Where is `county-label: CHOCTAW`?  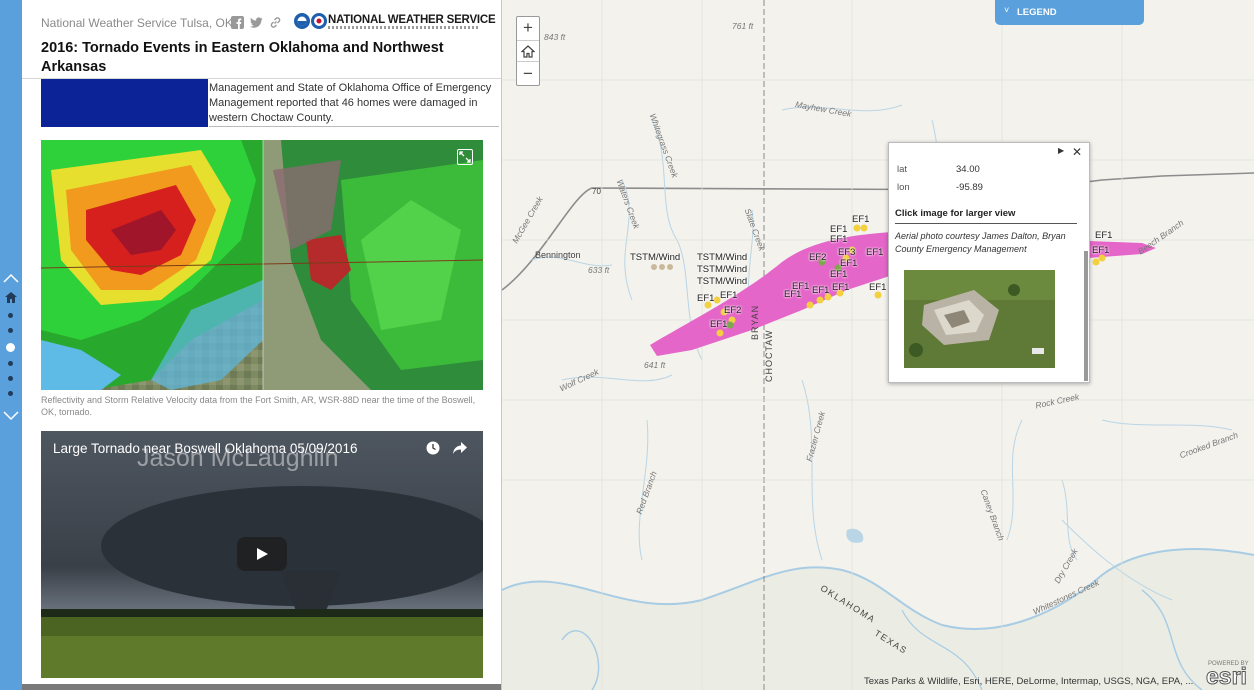 county-label: CHOCTAW is located at coordinates (769, 356).